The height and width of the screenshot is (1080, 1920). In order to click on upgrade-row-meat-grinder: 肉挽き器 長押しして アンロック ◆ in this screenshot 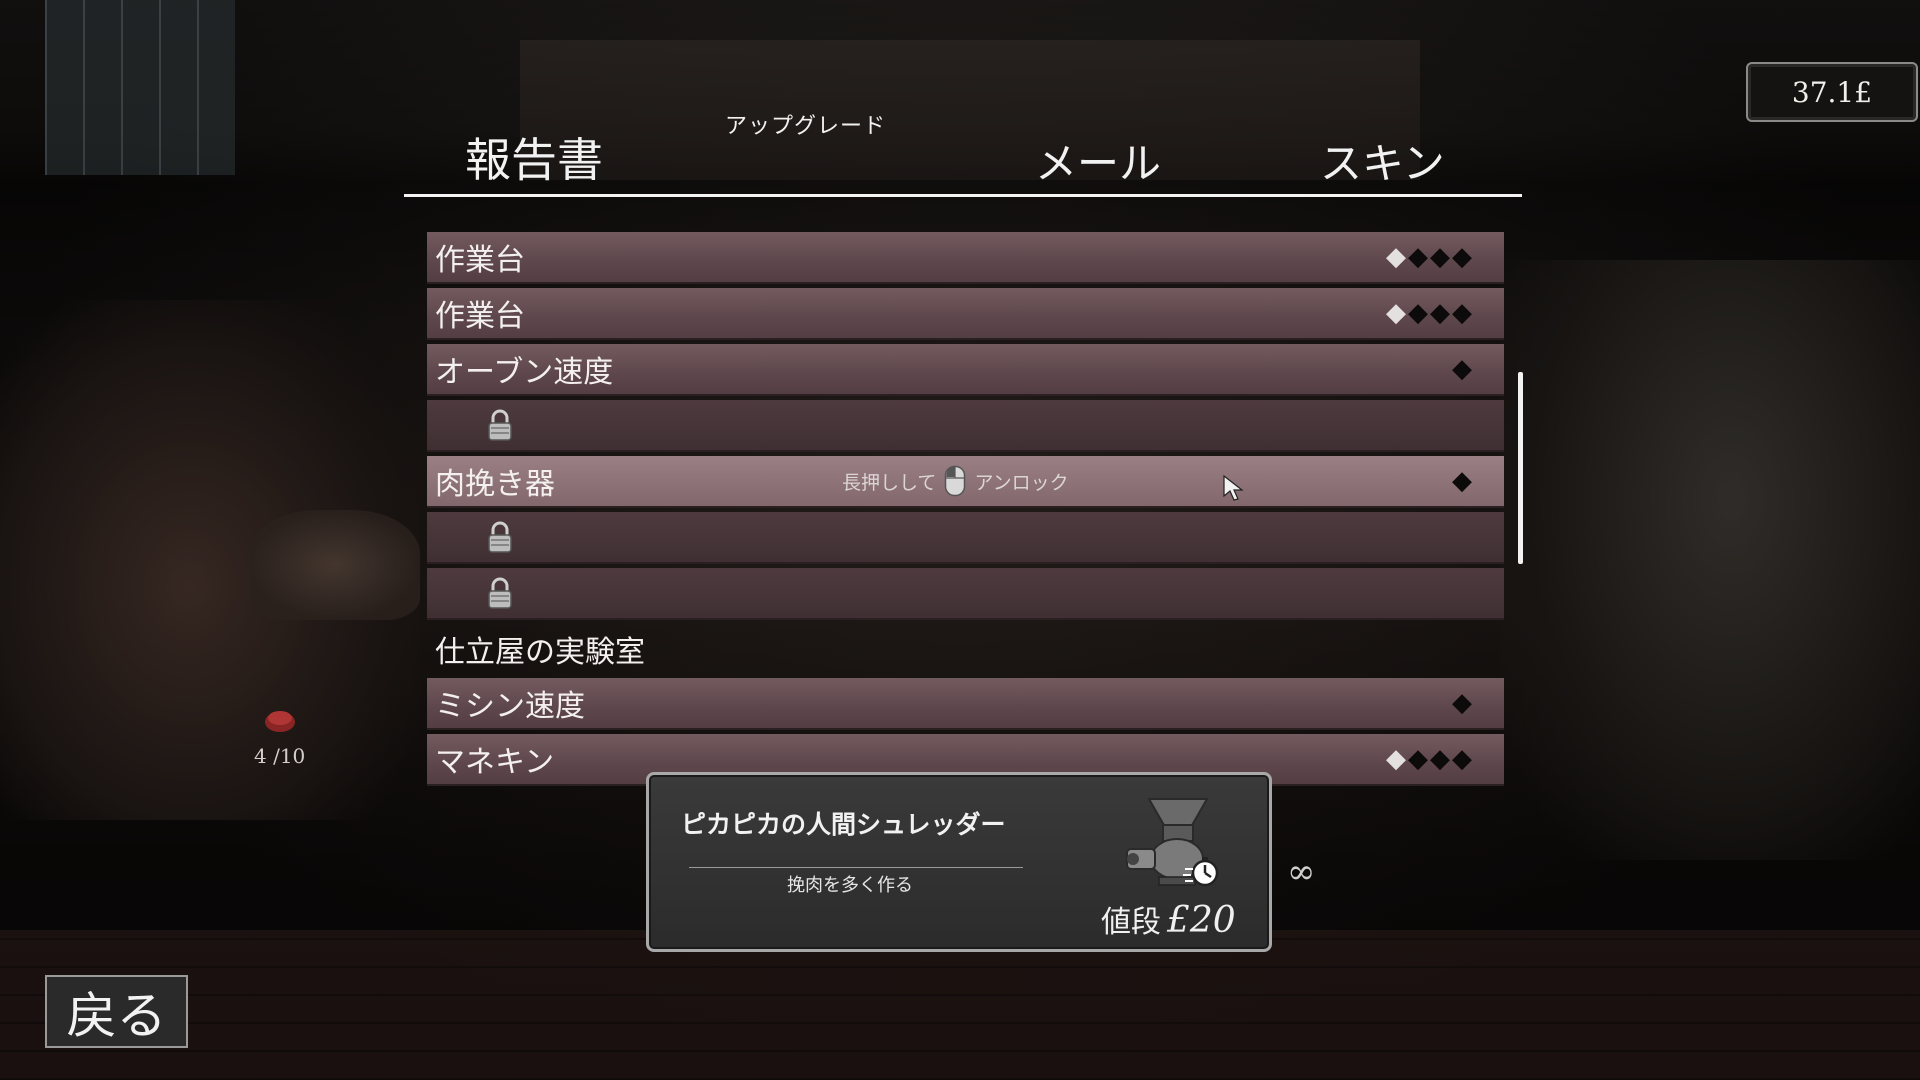, I will do `click(965, 482)`.